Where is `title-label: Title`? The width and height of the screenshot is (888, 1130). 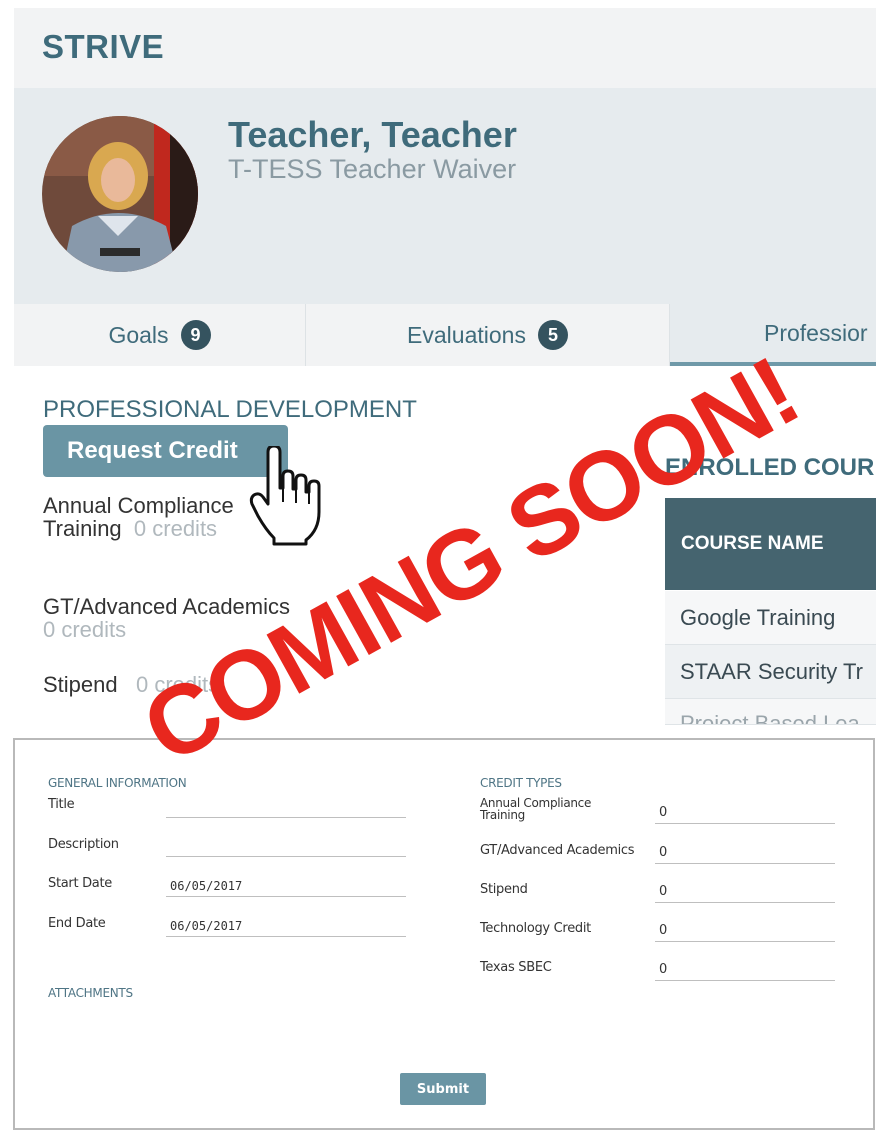 title-label: Title is located at coordinates (61, 804).